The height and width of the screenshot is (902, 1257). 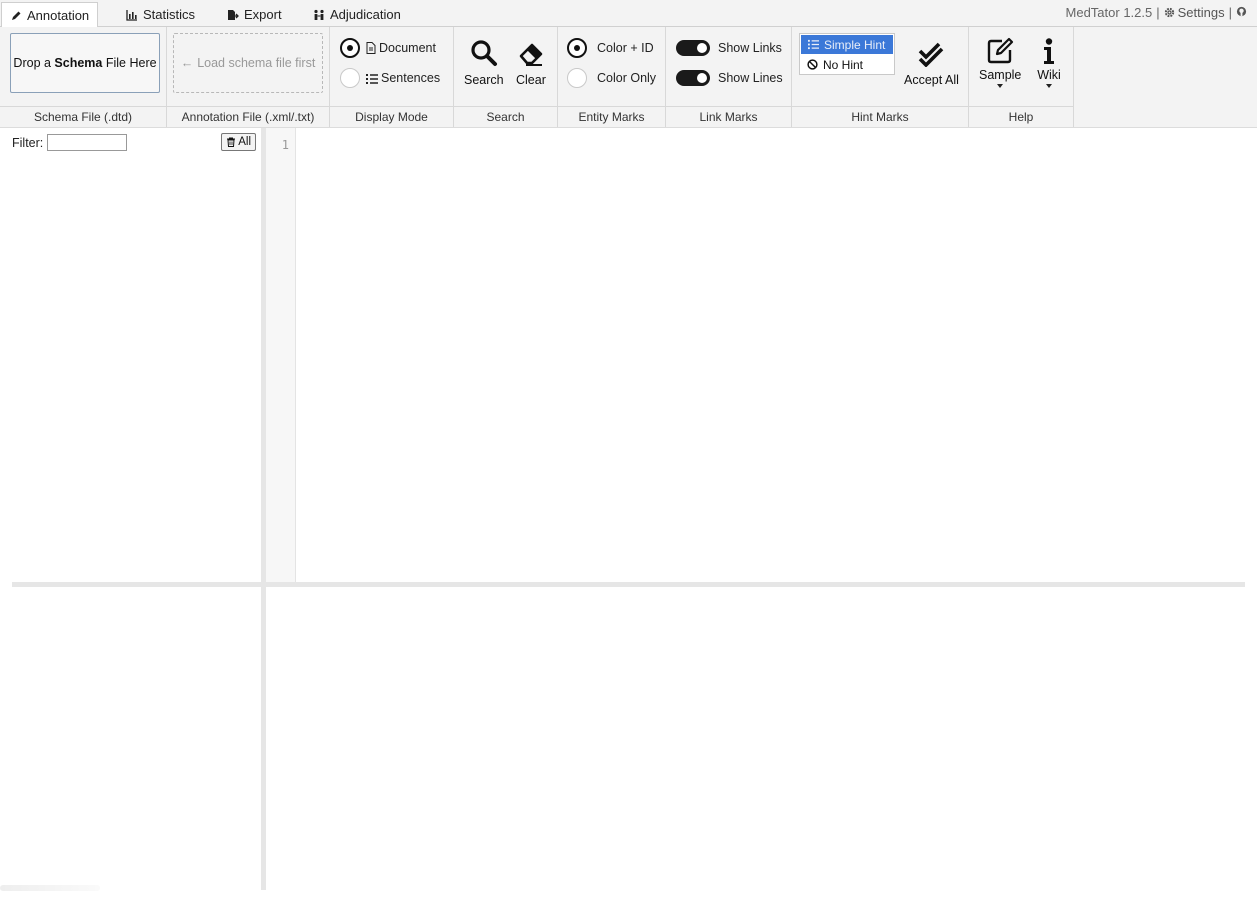 What do you see at coordinates (1000, 50) in the screenshot?
I see `edit-icon` at bounding box center [1000, 50].